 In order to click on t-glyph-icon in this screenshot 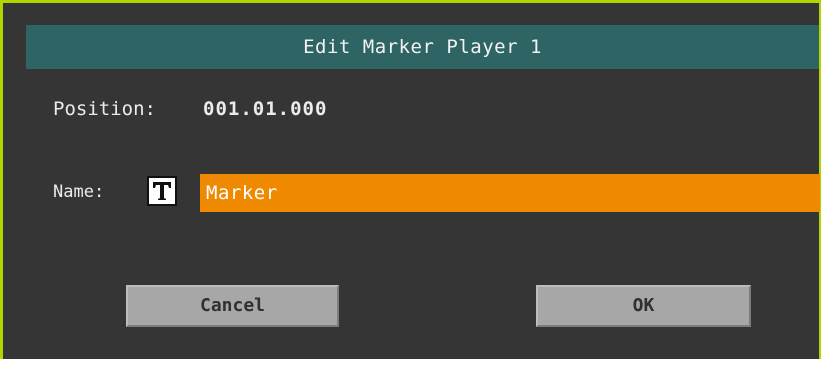, I will do `click(162, 191)`.